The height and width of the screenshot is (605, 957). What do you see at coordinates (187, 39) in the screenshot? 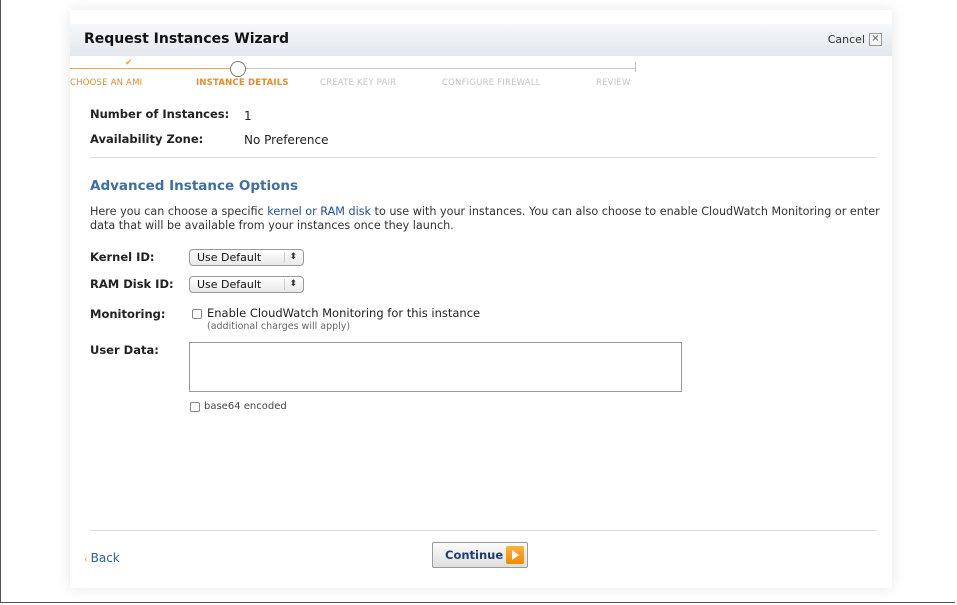
I see `wizard-title: Request Instances Wizard` at bounding box center [187, 39].